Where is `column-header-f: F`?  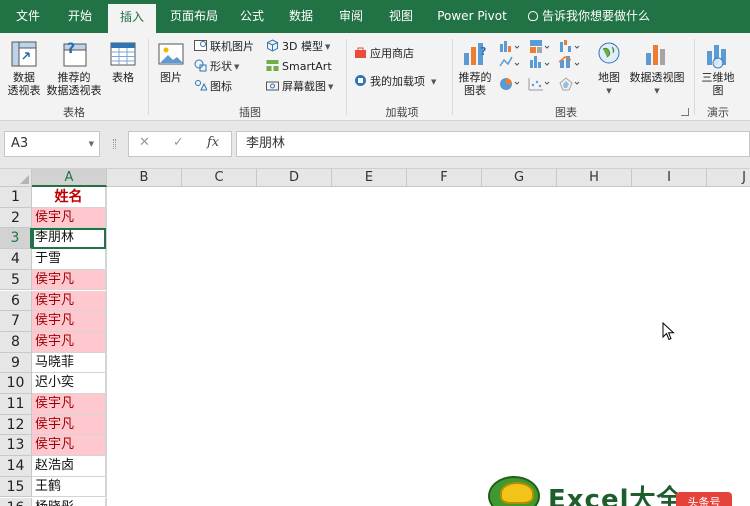
column-header-f: F is located at coordinates (444, 178).